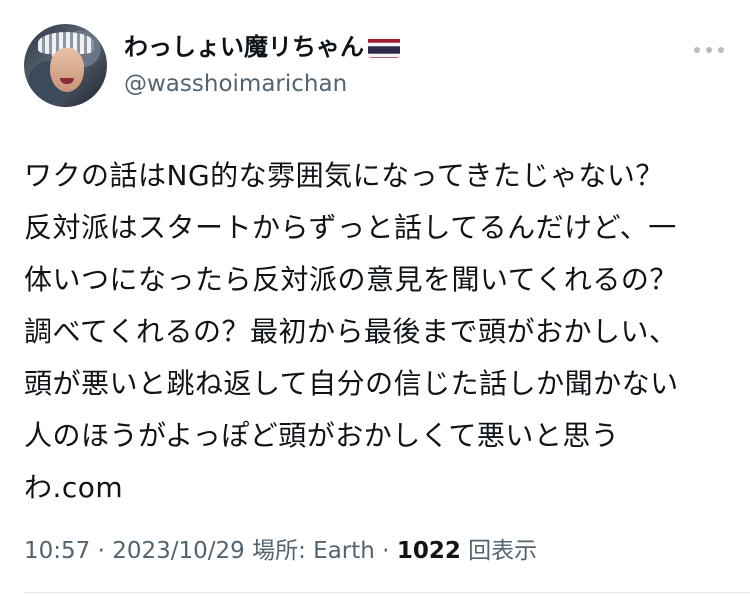 Image resolution: width=750 pixels, height=596 pixels. What do you see at coordinates (67, 70) in the screenshot?
I see `avatar-face` at bounding box center [67, 70].